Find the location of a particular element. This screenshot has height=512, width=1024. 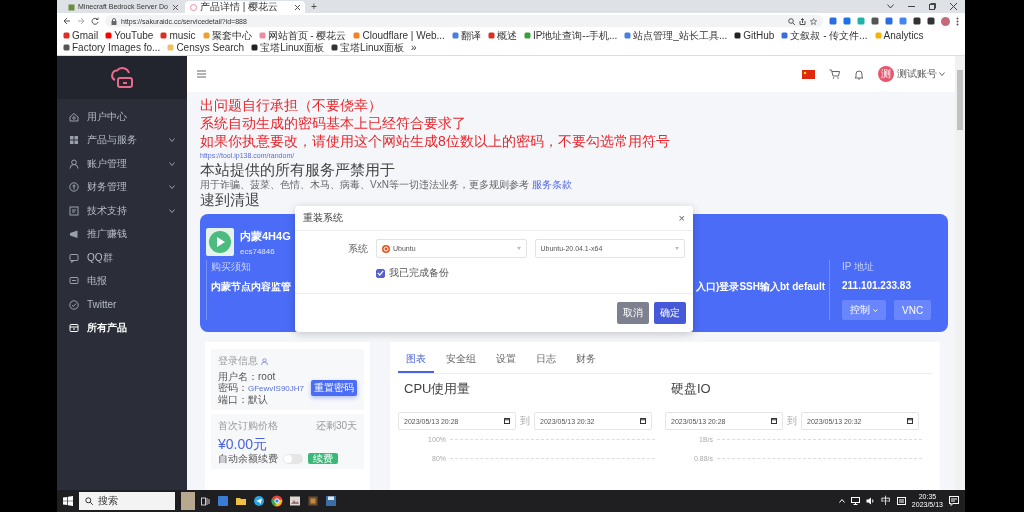

notification-icon is located at coordinates (954, 501).